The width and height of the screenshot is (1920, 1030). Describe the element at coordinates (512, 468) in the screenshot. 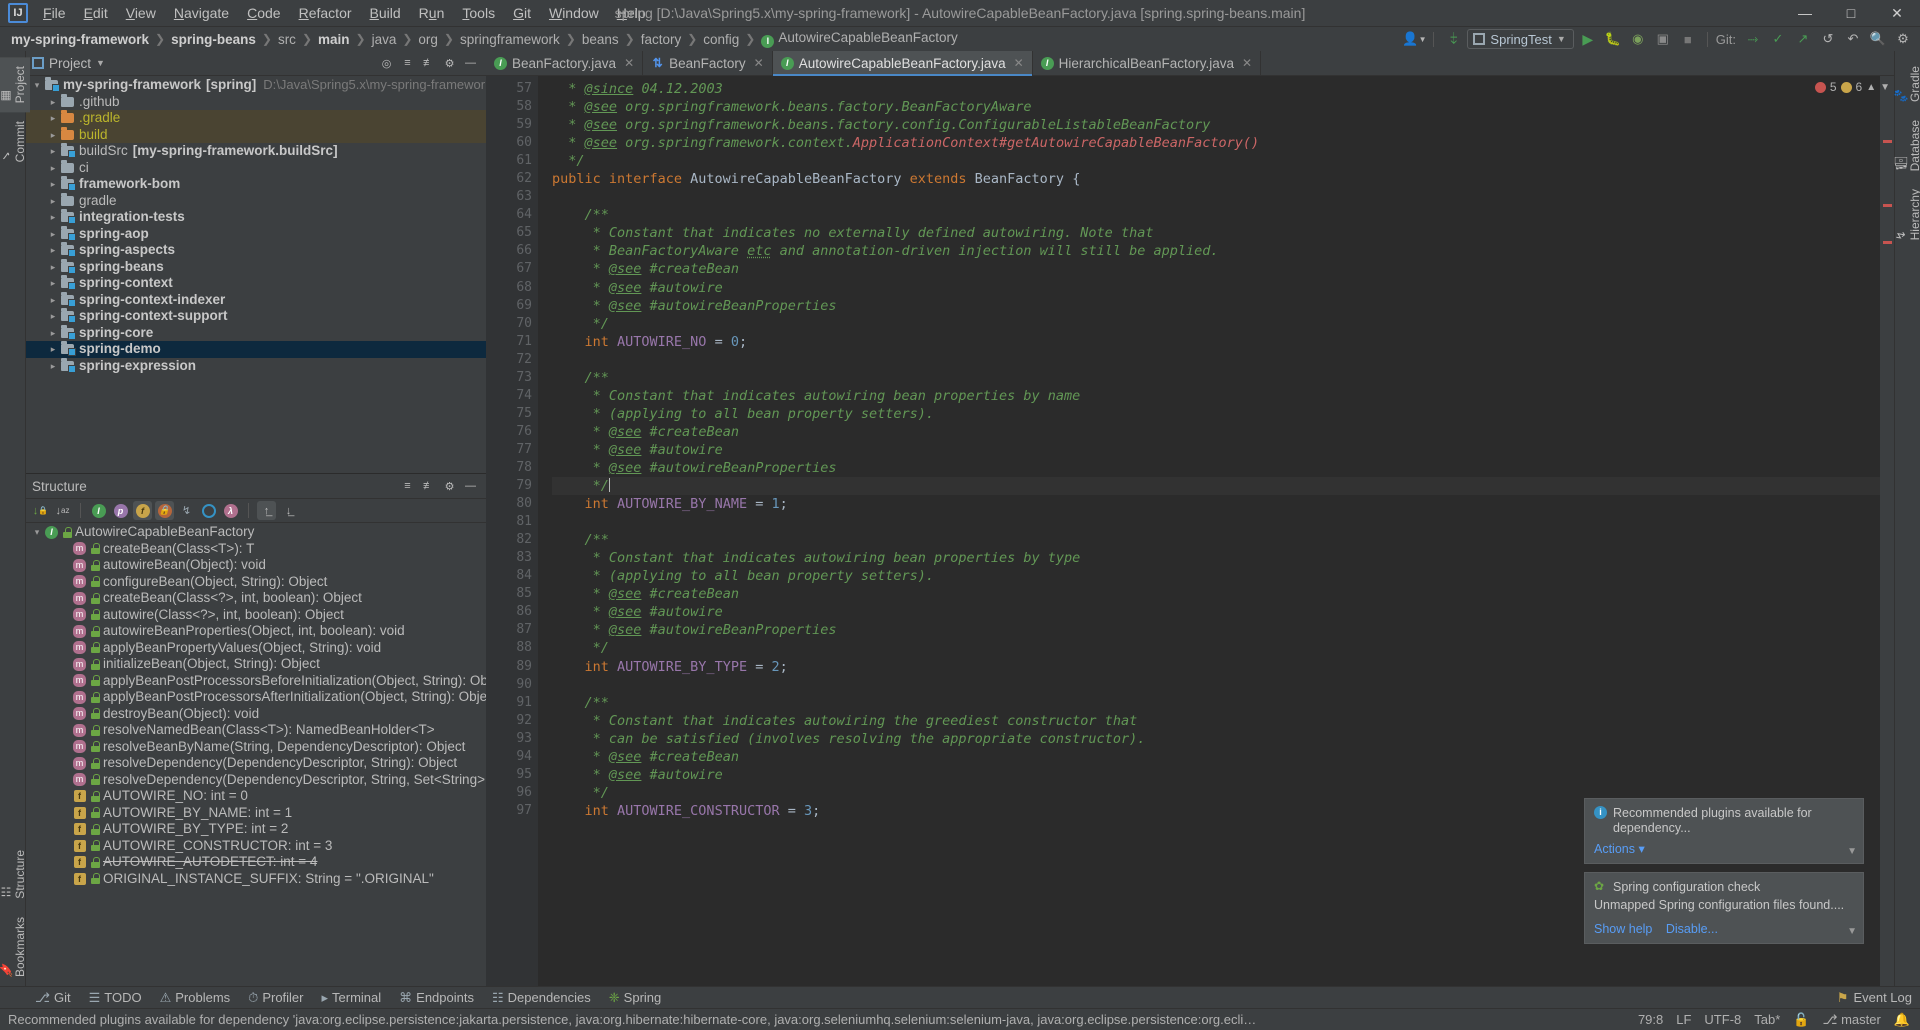

I see `line-number: 78` at that location.